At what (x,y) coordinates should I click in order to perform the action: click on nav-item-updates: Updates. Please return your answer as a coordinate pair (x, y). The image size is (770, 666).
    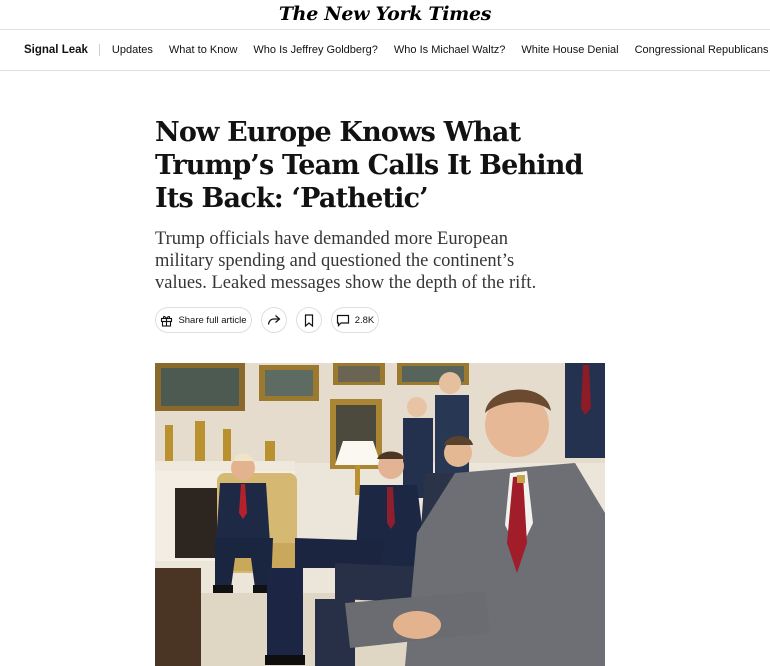
    Looking at the image, I should click on (132, 50).